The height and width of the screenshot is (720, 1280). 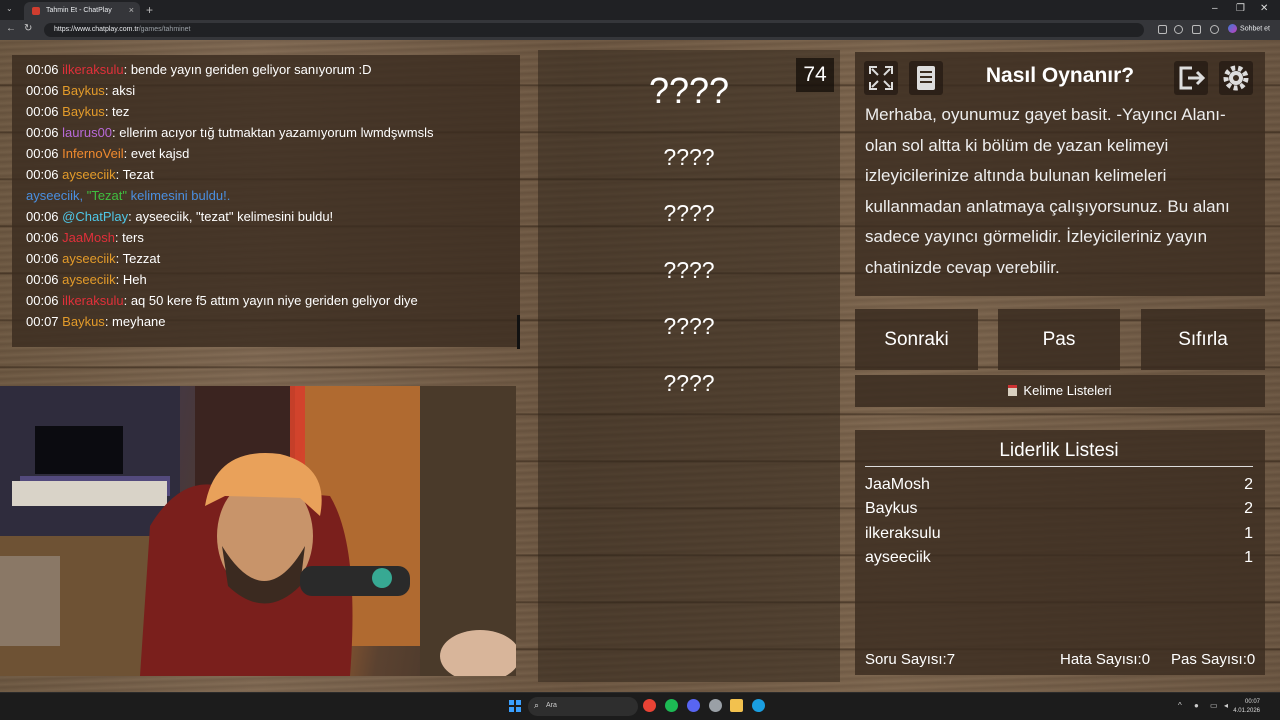 I want to click on taskbar-search: Ara, so click(x=583, y=706).